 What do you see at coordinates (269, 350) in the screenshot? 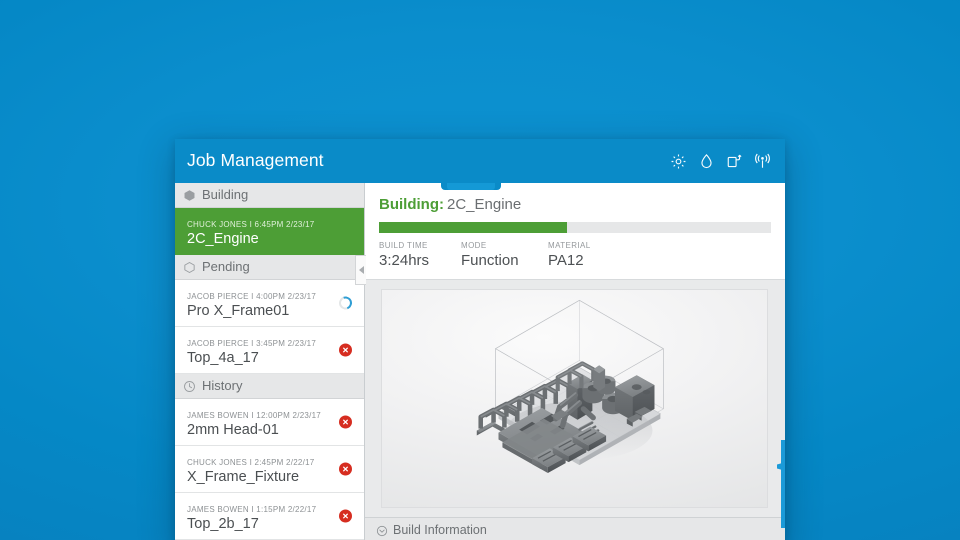
I see `job-list-item-pending-1: JACOB PIERCE I 3:45PM 2/23/17 Top_4a_17` at bounding box center [269, 350].